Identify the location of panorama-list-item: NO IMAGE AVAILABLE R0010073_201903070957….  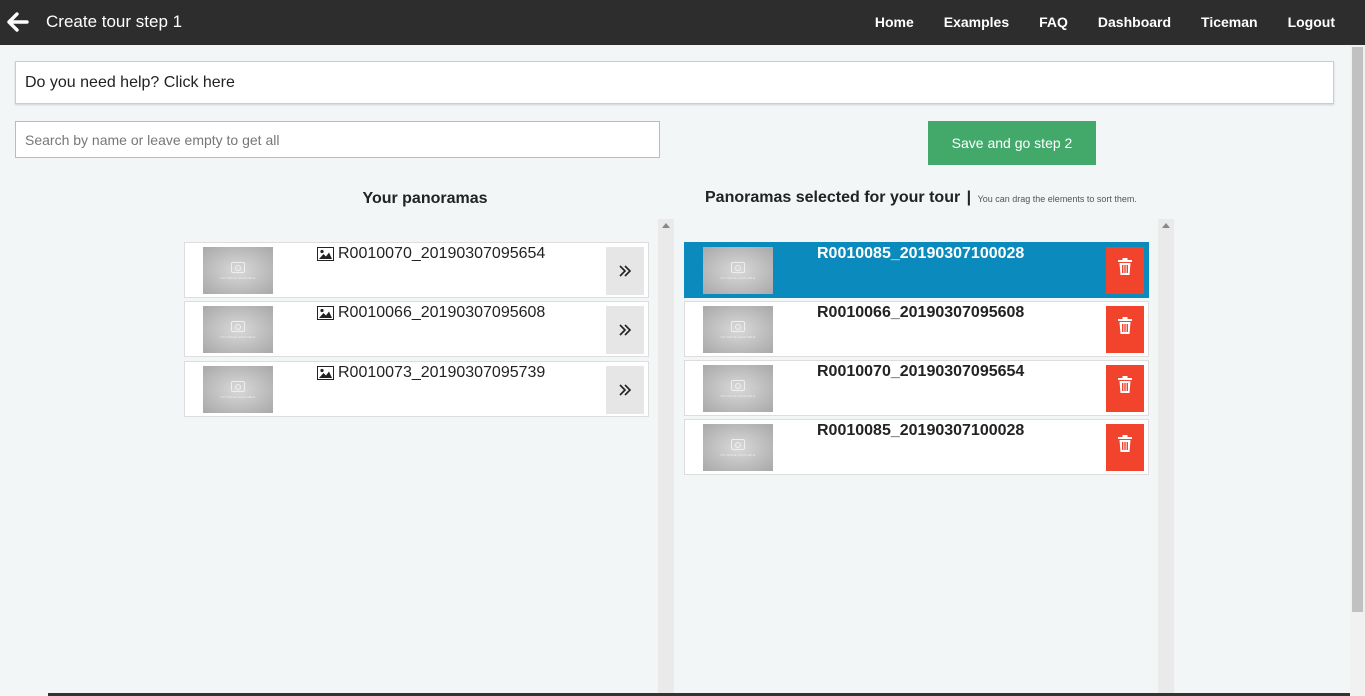
(416, 389).